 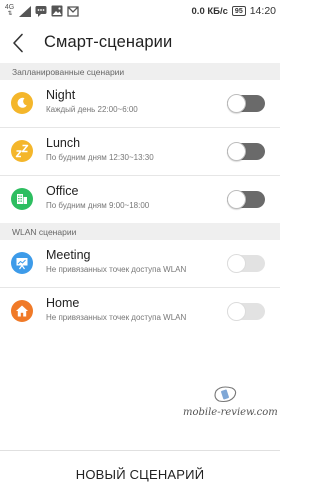 I want to click on scenario-row-home: Home Не привязанных точек доступа WLAN, so click(x=140, y=311).